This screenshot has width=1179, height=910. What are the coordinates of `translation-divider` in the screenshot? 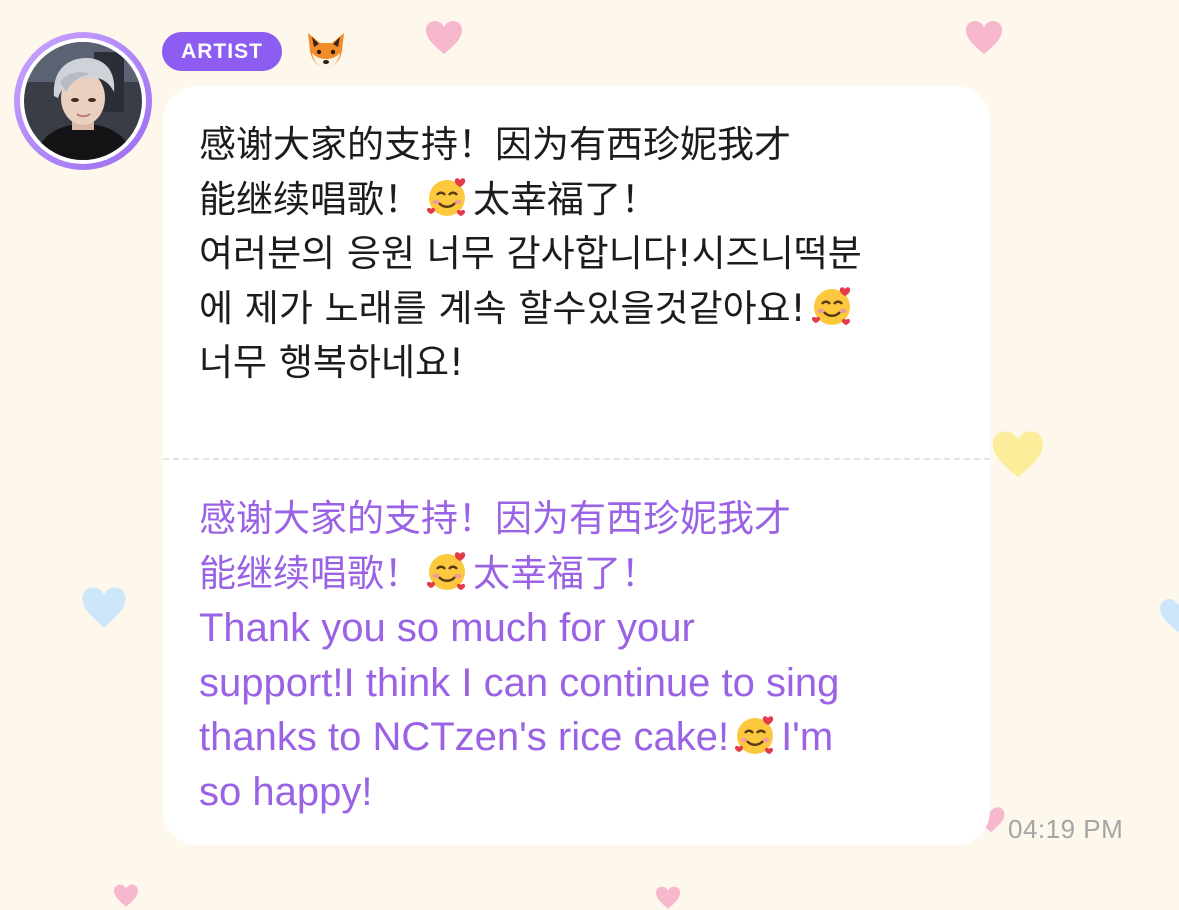 It's located at (576, 459).